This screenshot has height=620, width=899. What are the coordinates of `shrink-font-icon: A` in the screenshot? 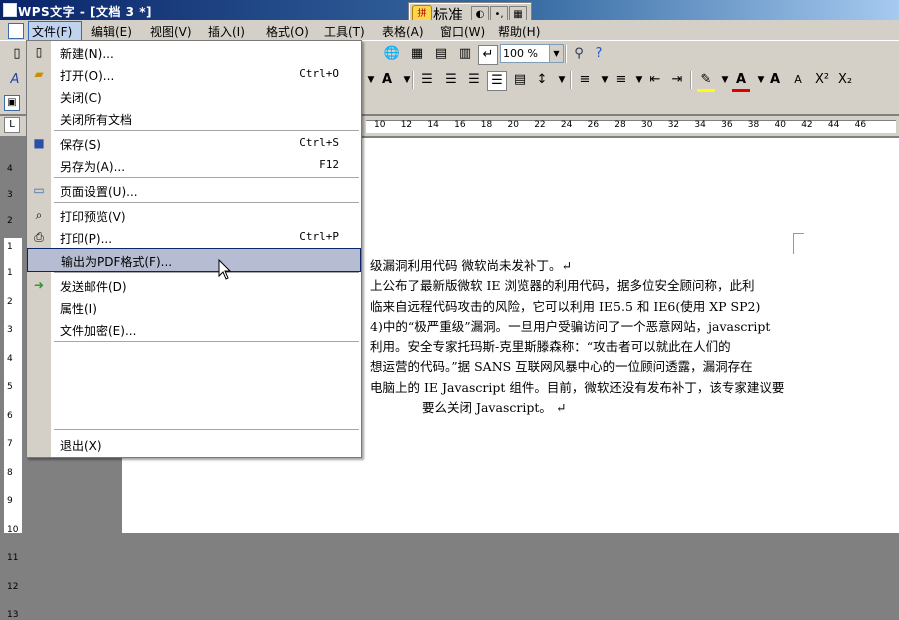 It's located at (798, 80).